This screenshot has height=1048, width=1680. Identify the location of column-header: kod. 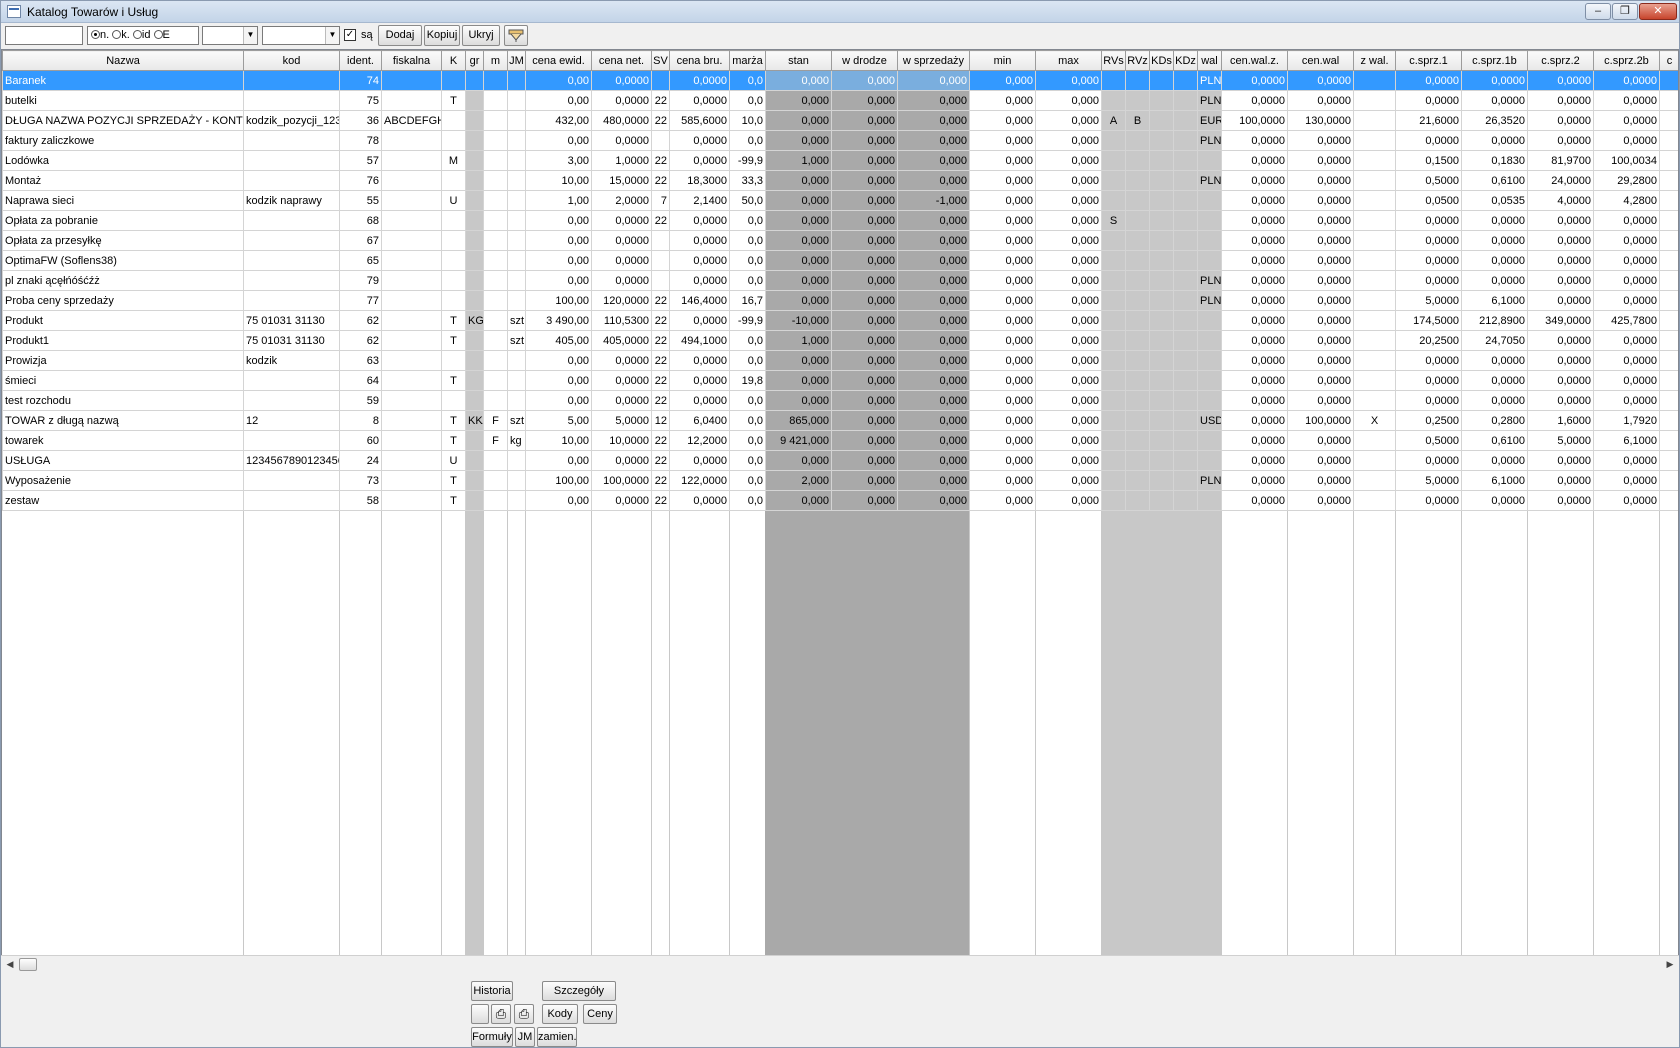
(291, 60).